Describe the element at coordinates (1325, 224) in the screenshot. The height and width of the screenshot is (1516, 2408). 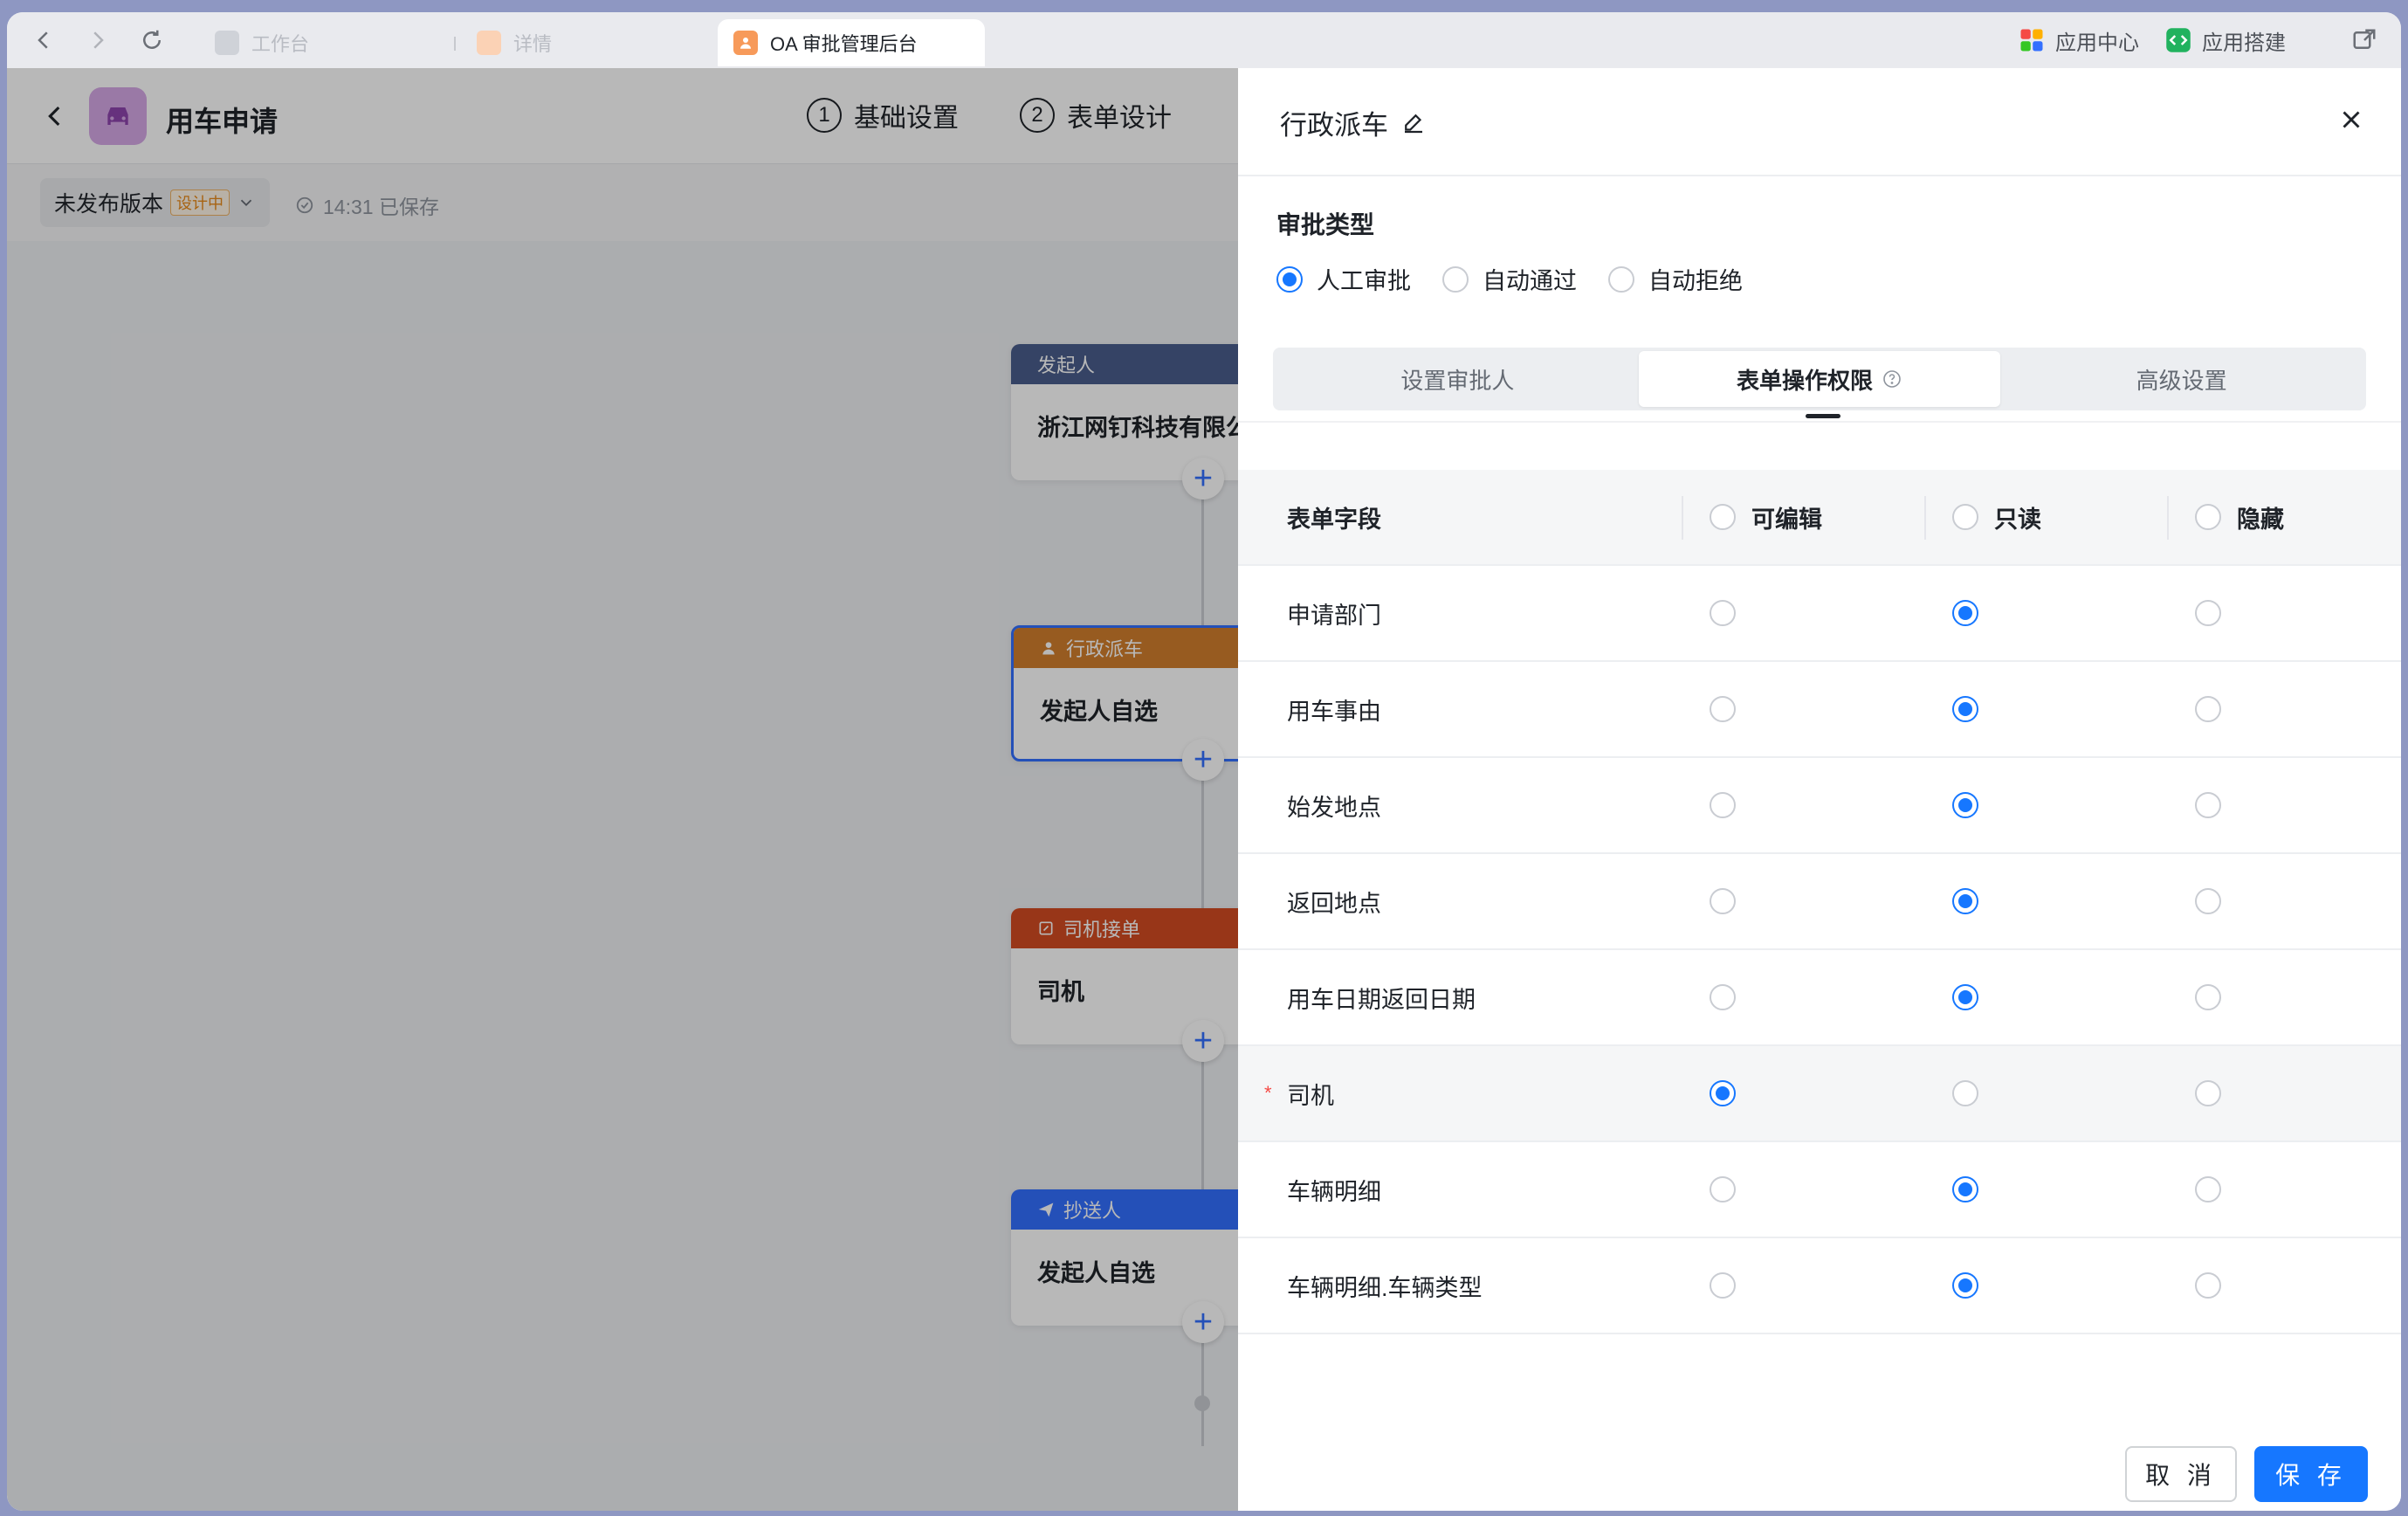
I see `approval-type-label: 审批类型` at that location.